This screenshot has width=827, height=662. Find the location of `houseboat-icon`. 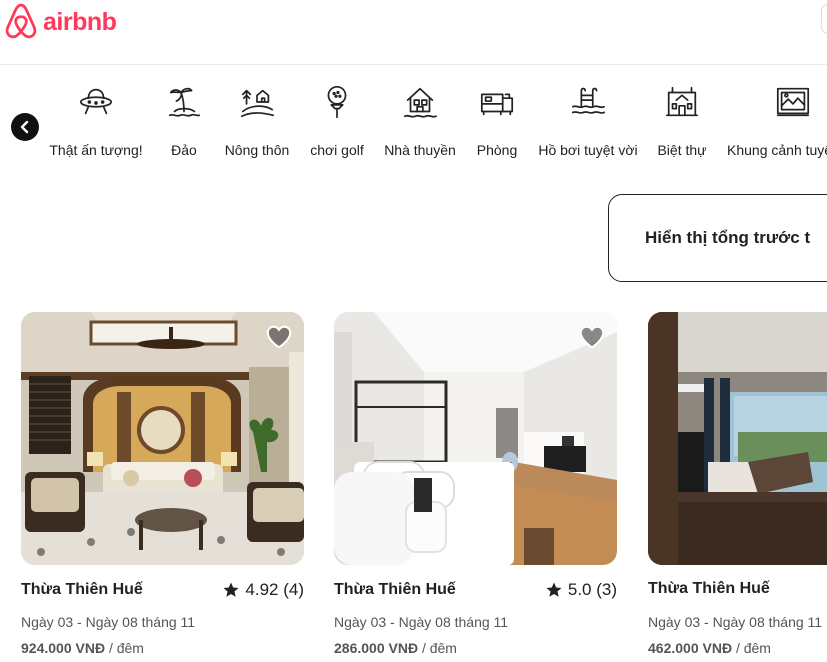

houseboat-icon is located at coordinates (420, 102).